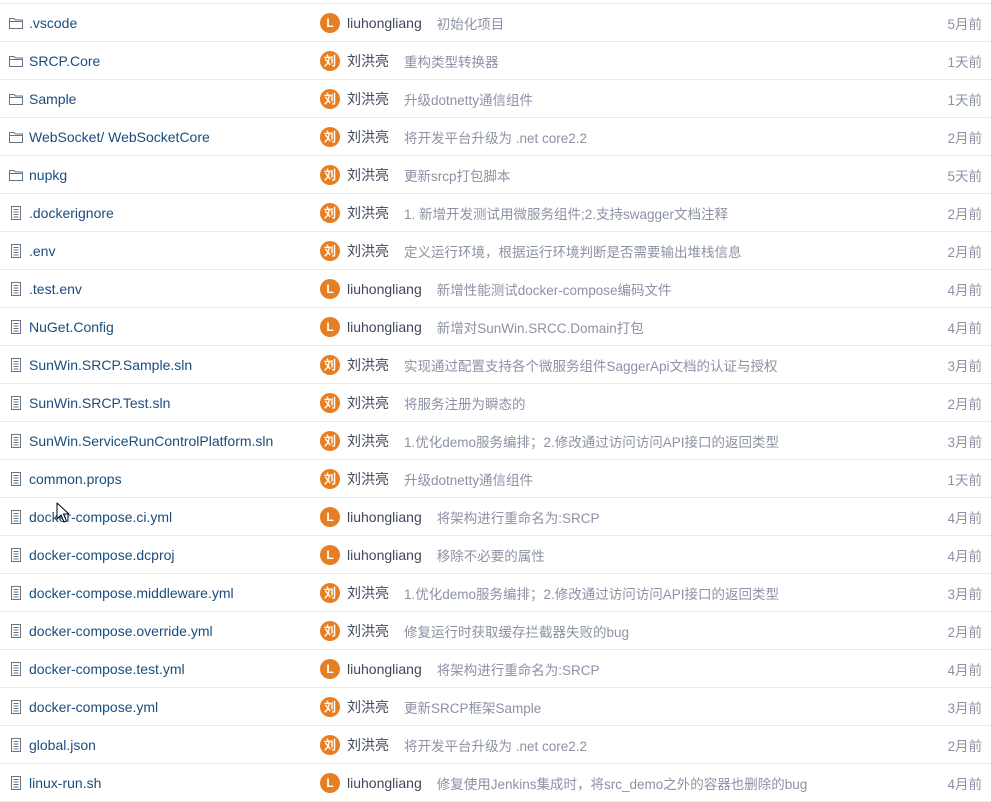 Image resolution: width=991 pixels, height=802 pixels. What do you see at coordinates (55, 289) in the screenshot?
I see `file-link: .test.env` at bounding box center [55, 289].